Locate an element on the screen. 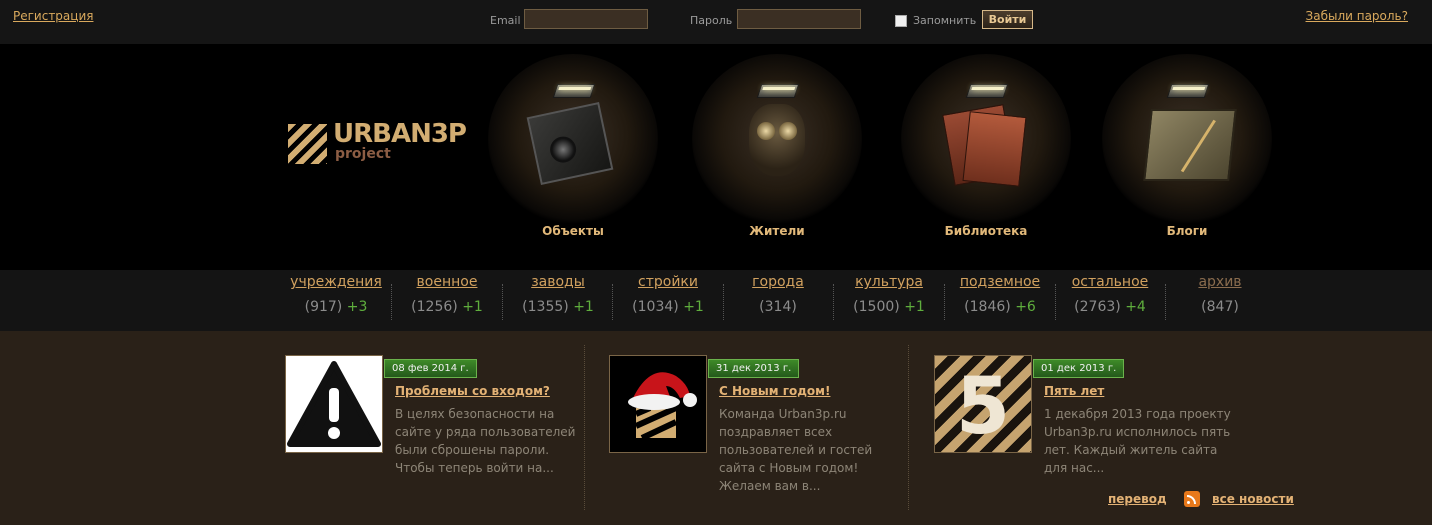  stat-new: +4 is located at coordinates (1135, 307).